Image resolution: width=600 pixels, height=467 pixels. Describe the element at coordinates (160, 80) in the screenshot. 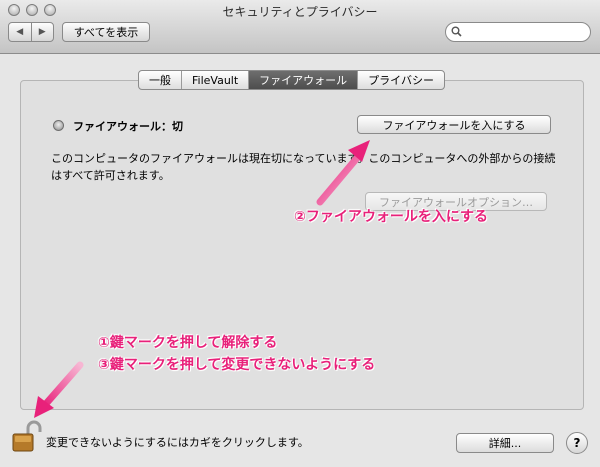

I see `tab-general: 一般` at that location.